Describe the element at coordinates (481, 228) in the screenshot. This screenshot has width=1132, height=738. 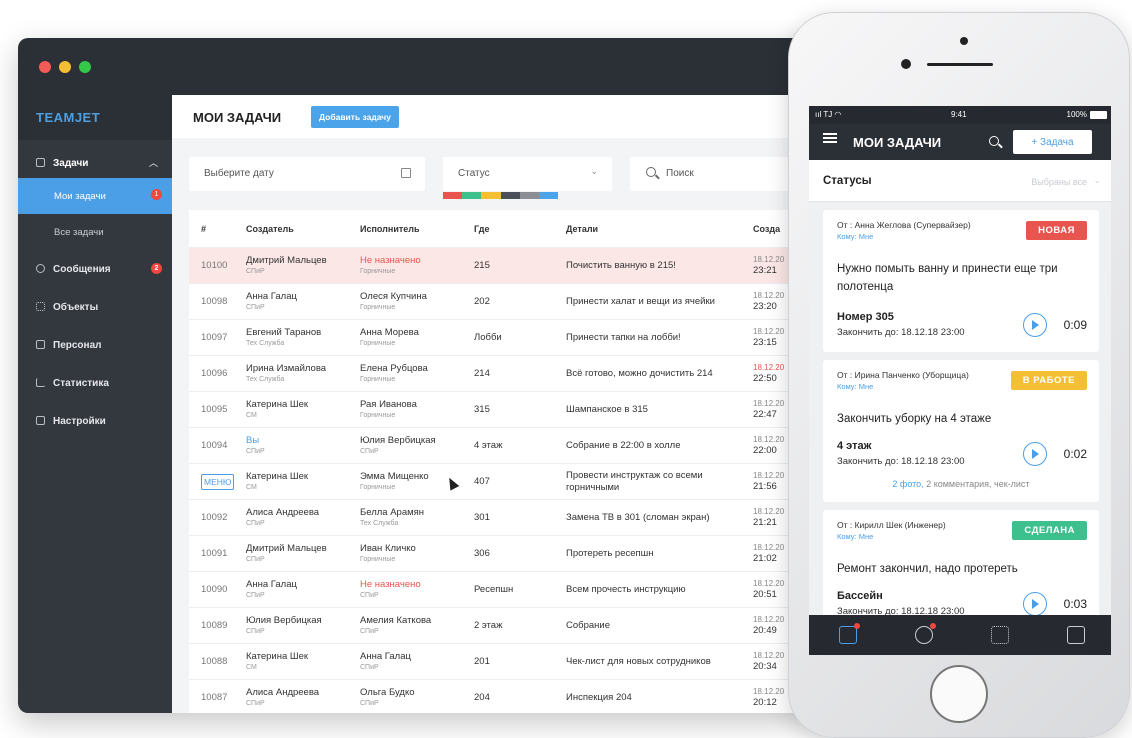
I see `column-header-where: Где` at that location.